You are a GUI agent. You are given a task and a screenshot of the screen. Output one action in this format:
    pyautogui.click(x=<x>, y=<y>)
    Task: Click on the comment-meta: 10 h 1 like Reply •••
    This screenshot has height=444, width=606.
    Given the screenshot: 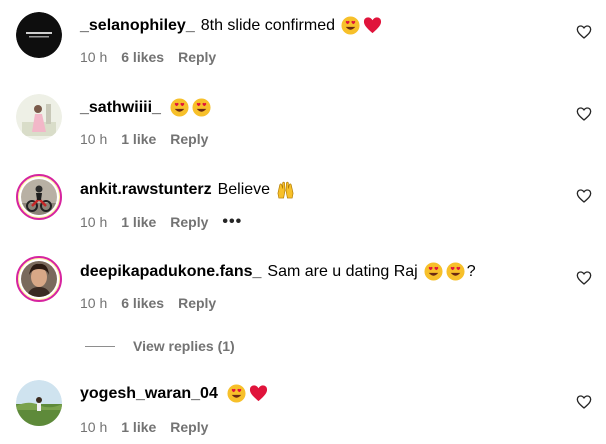 What is the action you would take?
    pyautogui.click(x=168, y=222)
    